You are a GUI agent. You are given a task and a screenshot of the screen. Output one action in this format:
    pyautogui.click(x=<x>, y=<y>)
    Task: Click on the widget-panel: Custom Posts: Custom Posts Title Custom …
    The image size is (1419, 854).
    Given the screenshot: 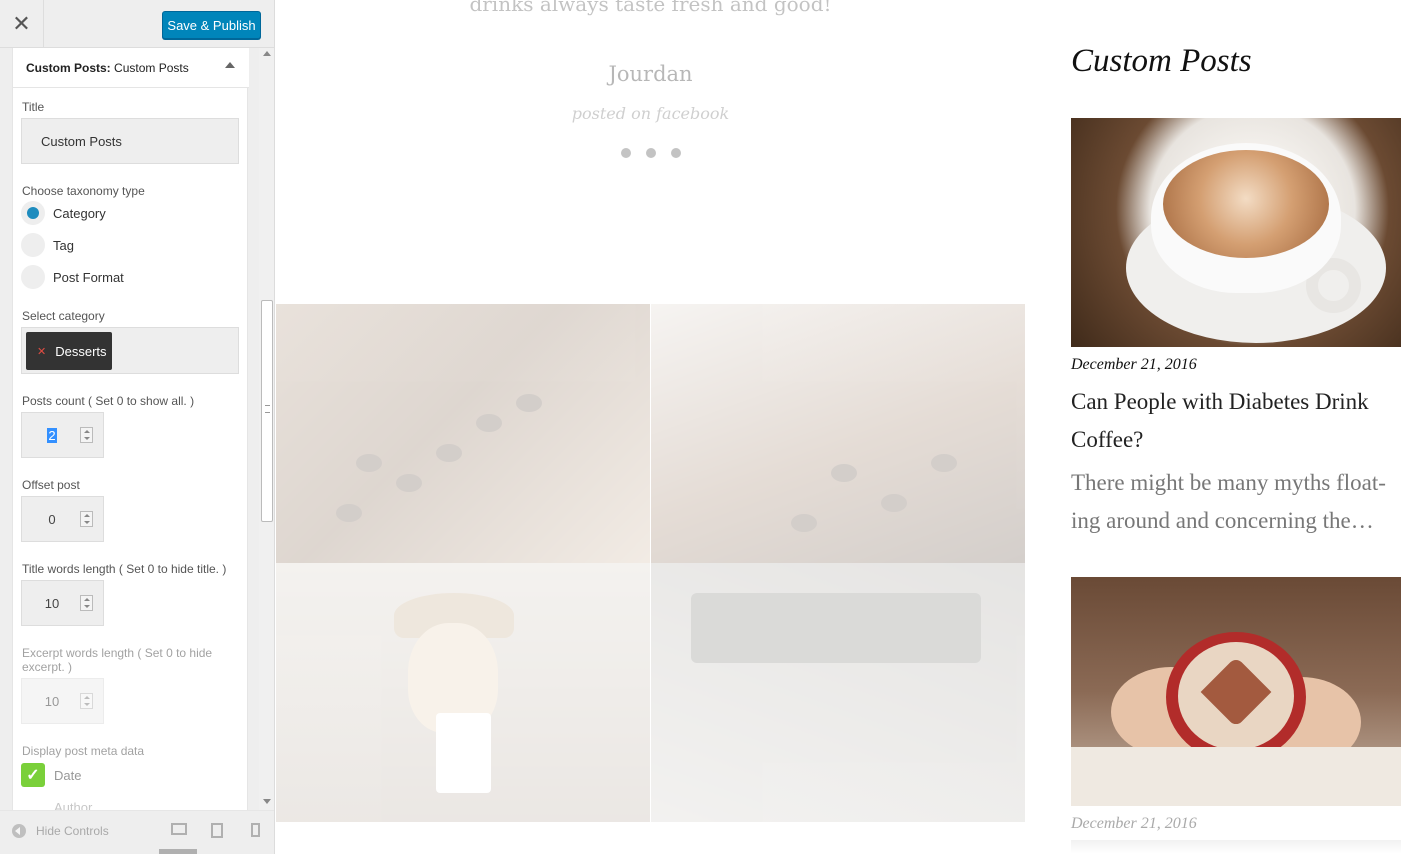 What is the action you would take?
    pyautogui.click(x=130, y=429)
    